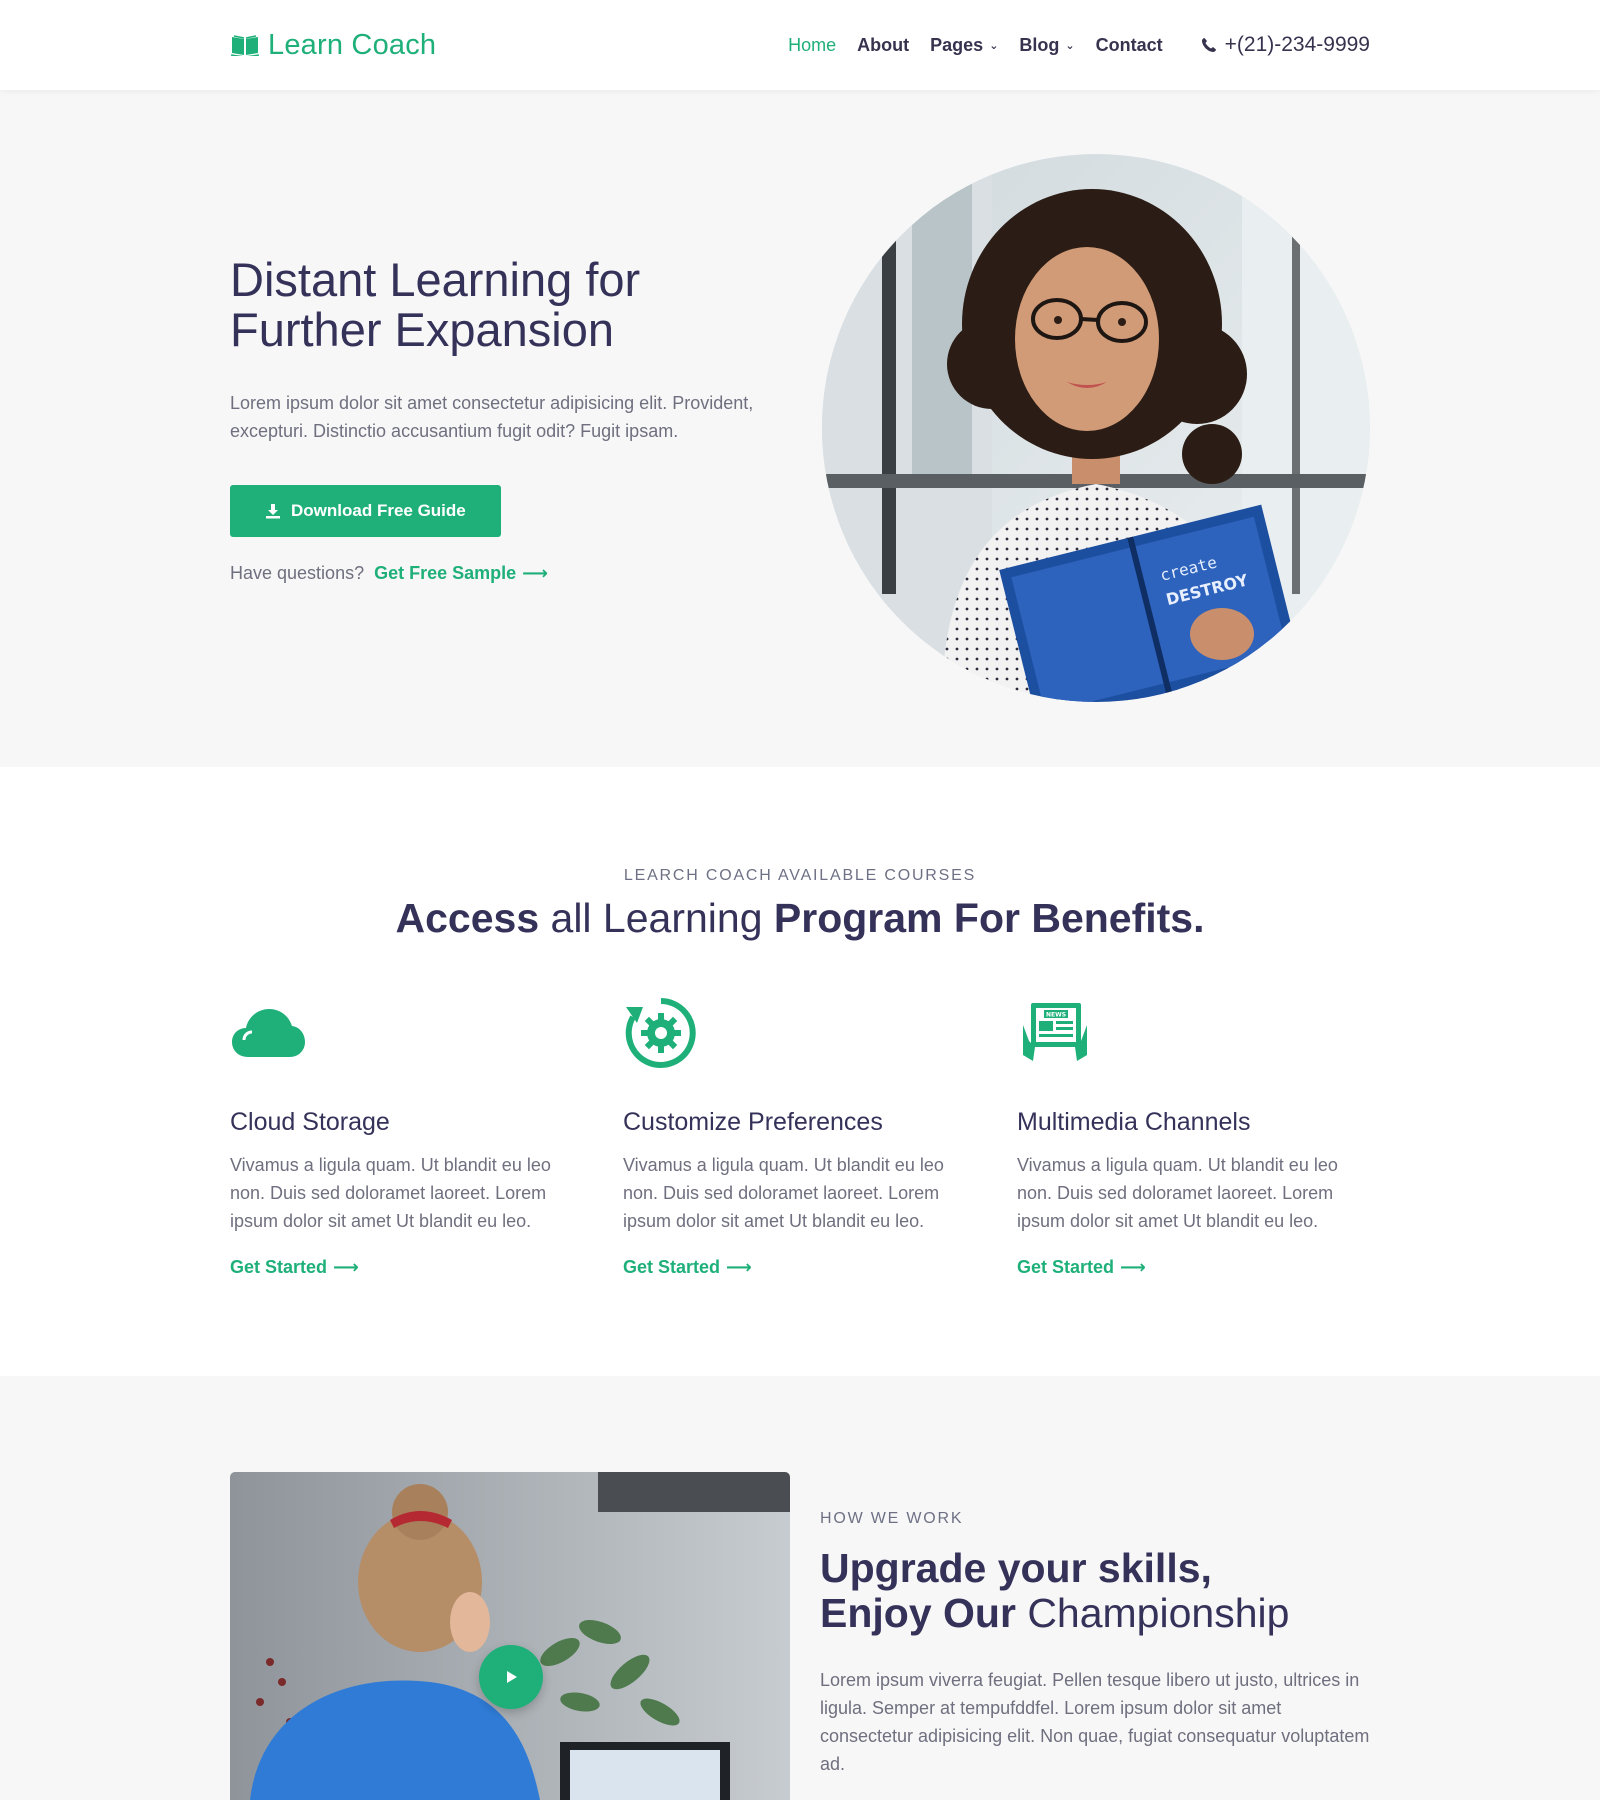 This screenshot has height=1800, width=1600. Describe the element at coordinates (273, 511) in the screenshot. I see `download-icon` at that location.